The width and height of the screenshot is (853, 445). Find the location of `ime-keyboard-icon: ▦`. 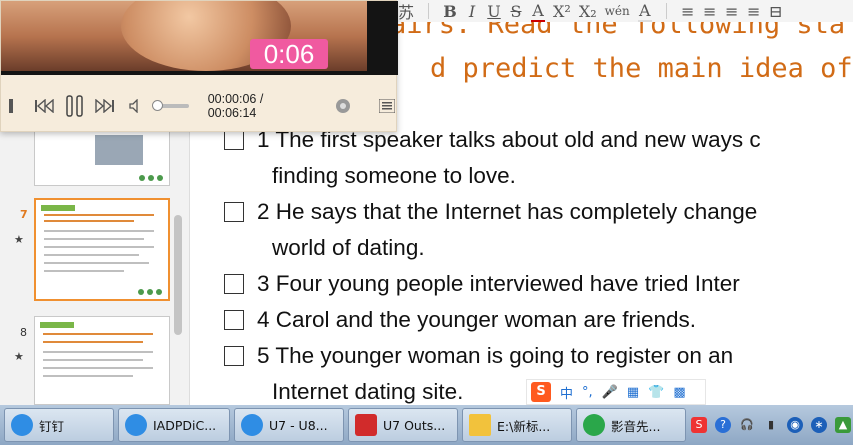

ime-keyboard-icon: ▦ is located at coordinates (633, 392).